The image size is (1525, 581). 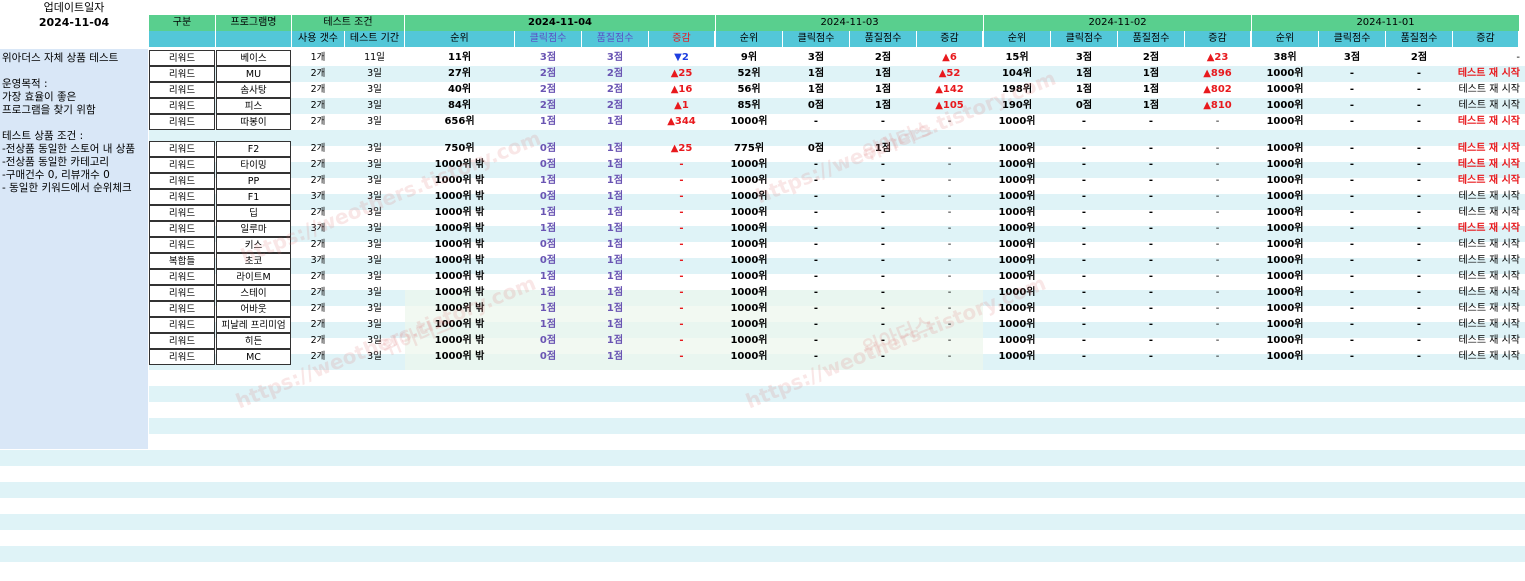 I want to click on cell-d3-4: ▲23, so click(x=1217, y=58).